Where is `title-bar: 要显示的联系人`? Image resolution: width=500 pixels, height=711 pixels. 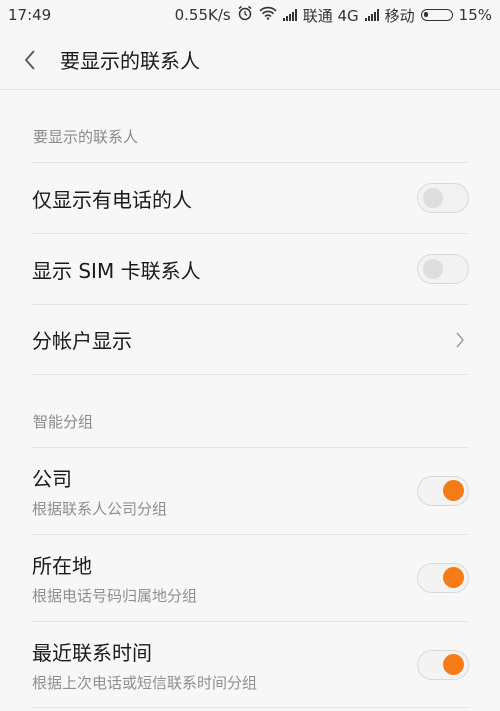 title-bar: 要显示的联系人 is located at coordinates (250, 60).